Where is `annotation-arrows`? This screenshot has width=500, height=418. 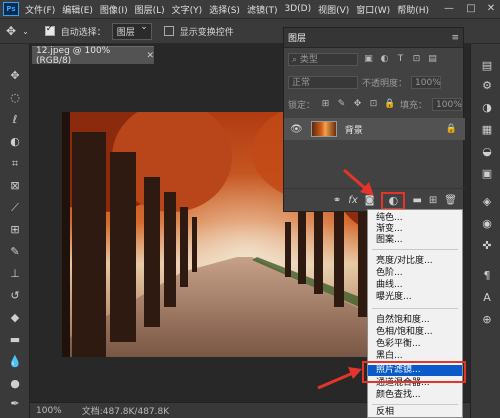 annotation-arrows is located at coordinates (345, 279).